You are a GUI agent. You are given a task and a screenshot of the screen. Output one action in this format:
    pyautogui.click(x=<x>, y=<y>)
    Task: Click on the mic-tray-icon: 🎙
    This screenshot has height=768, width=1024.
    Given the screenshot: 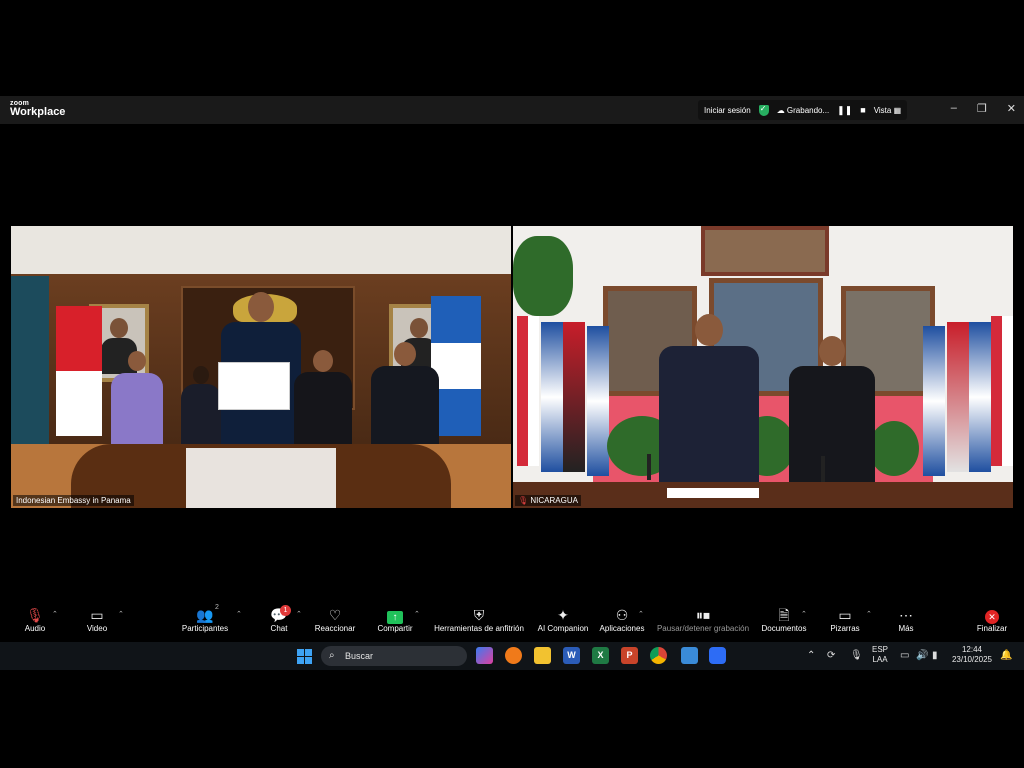 What is the action you would take?
    pyautogui.click(x=856, y=655)
    